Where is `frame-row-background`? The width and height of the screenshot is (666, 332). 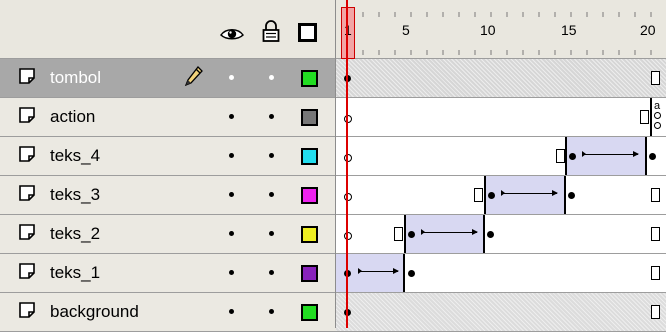 frame-row-background is located at coordinates (501, 312).